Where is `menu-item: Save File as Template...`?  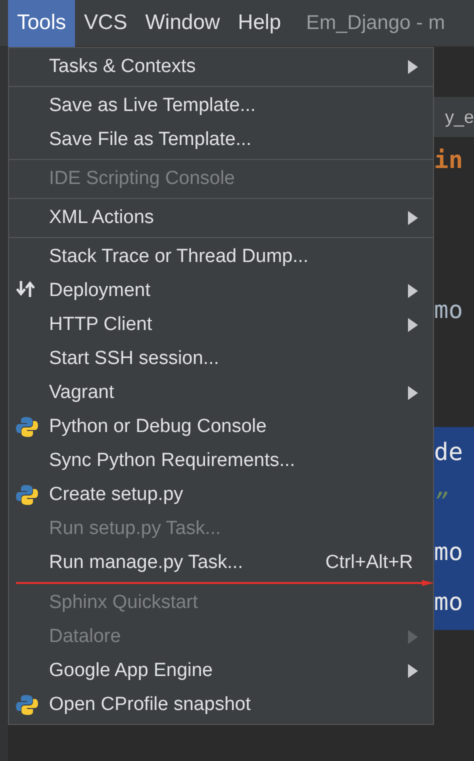
menu-item: Save File as Template... is located at coordinates (221, 140).